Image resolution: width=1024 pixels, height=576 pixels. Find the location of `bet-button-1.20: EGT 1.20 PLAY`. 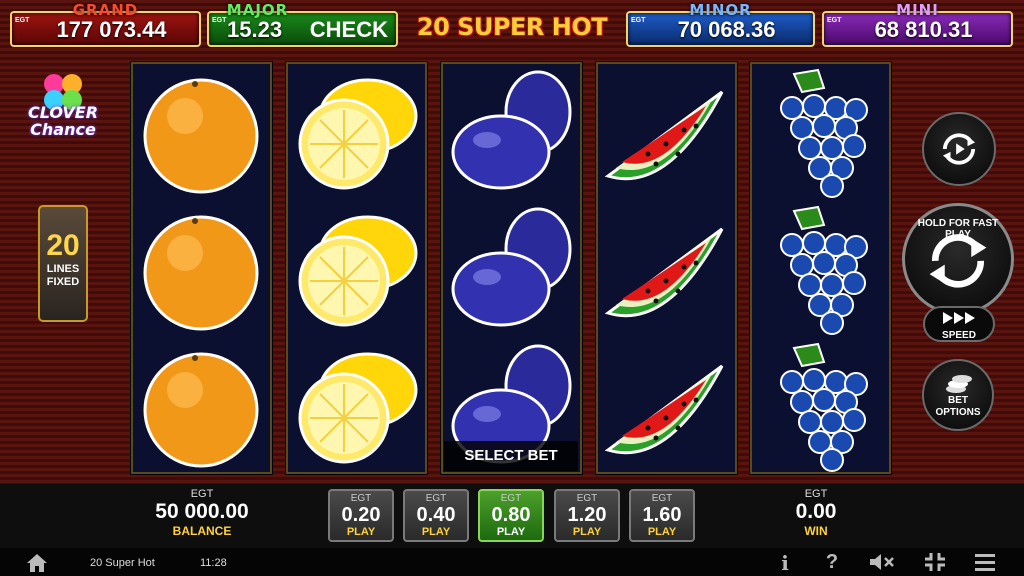

bet-button-1.20: EGT 1.20 PLAY is located at coordinates (587, 515).